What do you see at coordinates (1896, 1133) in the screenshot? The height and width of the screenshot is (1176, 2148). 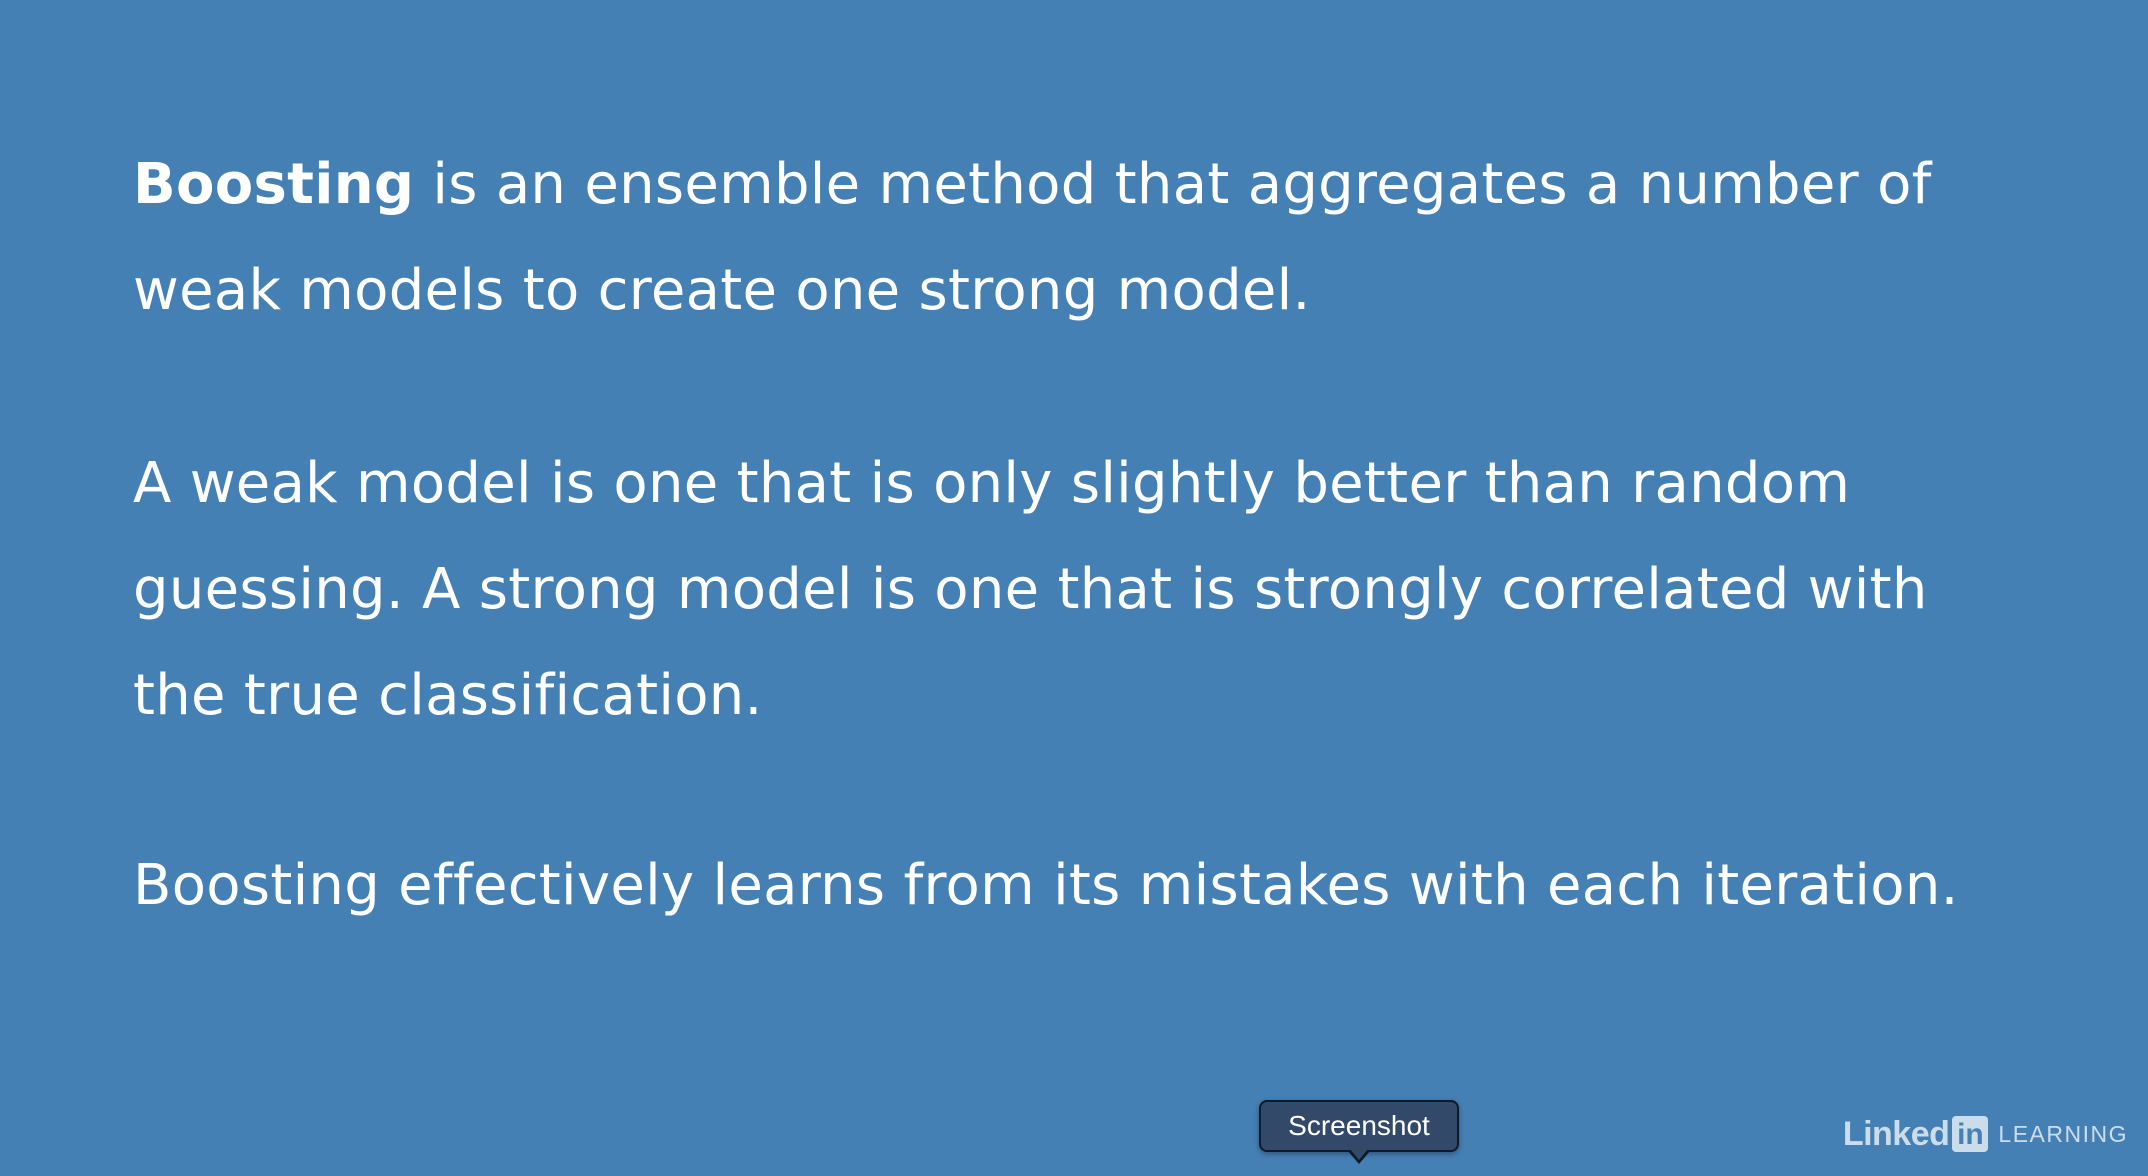 I see `brand-linked-text: Linked` at bounding box center [1896, 1133].